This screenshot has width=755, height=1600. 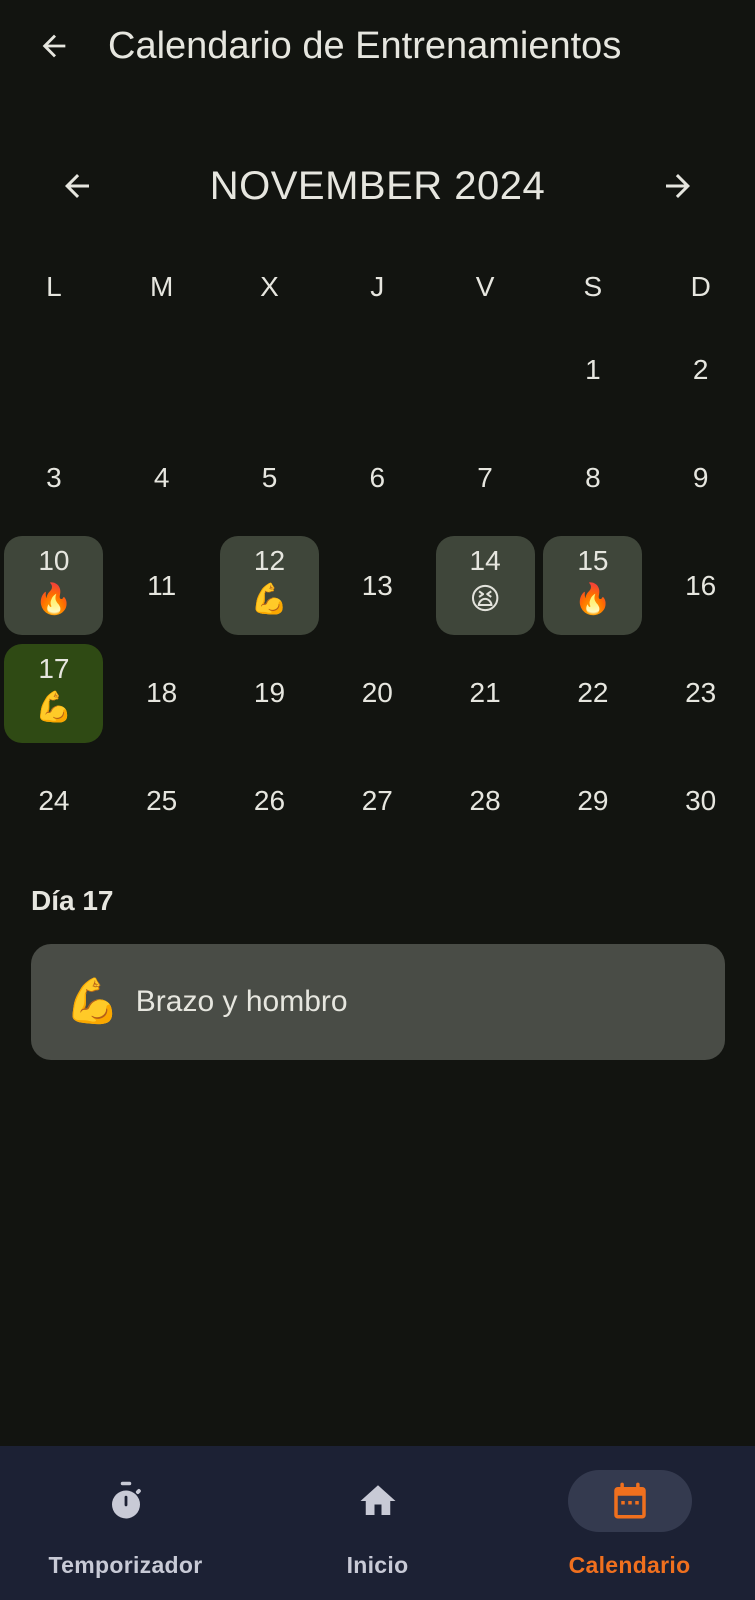 I want to click on day-number: 24, so click(x=54, y=801).